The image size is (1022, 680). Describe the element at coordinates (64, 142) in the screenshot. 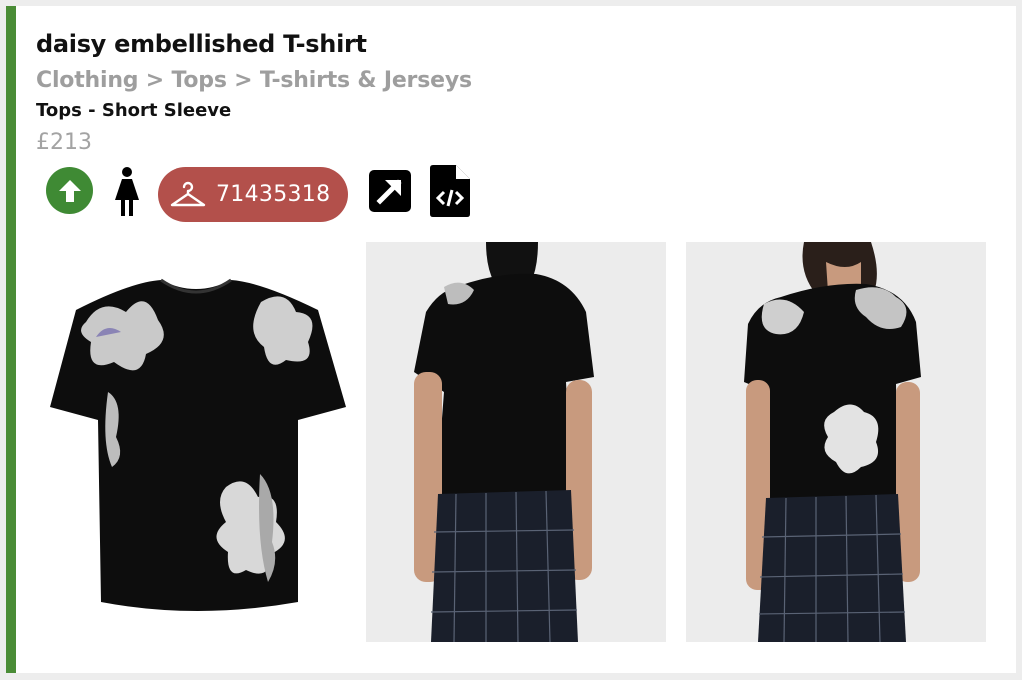

I see `price: £213` at that location.